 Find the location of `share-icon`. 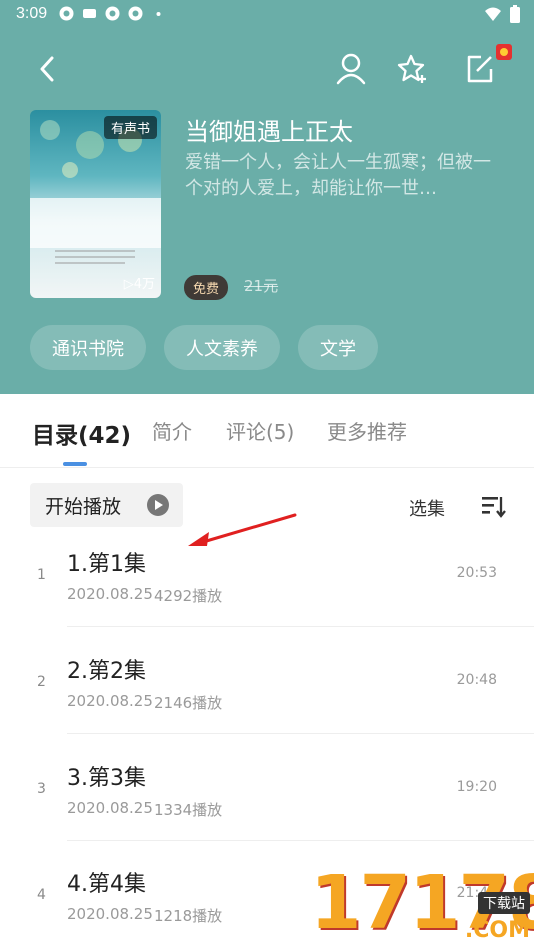

share-icon is located at coordinates (480, 69).